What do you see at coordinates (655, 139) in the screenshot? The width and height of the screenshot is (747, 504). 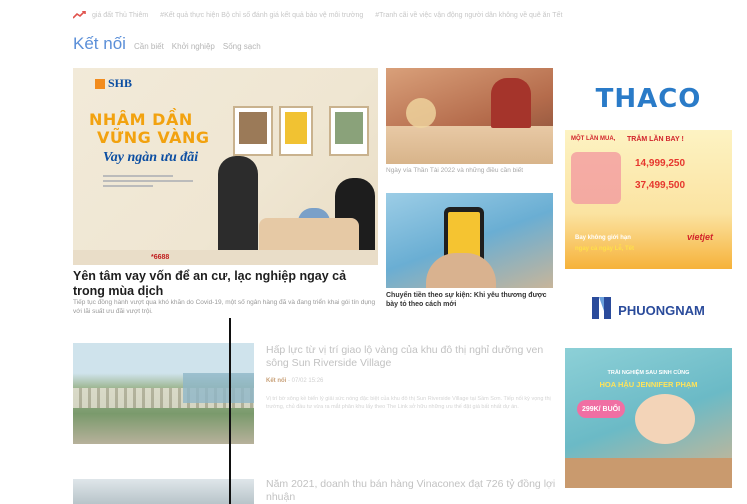 I see `ad-line: TRĂM LẦN BAY !` at bounding box center [655, 139].